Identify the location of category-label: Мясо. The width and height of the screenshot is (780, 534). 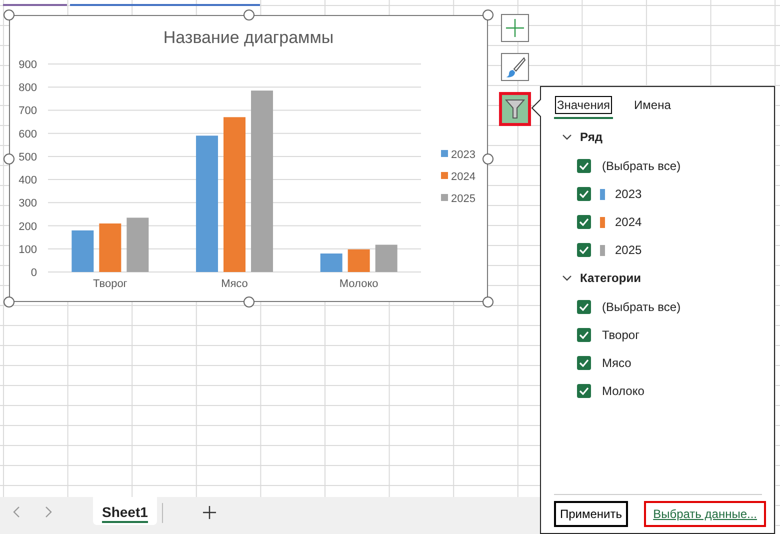
(234, 284).